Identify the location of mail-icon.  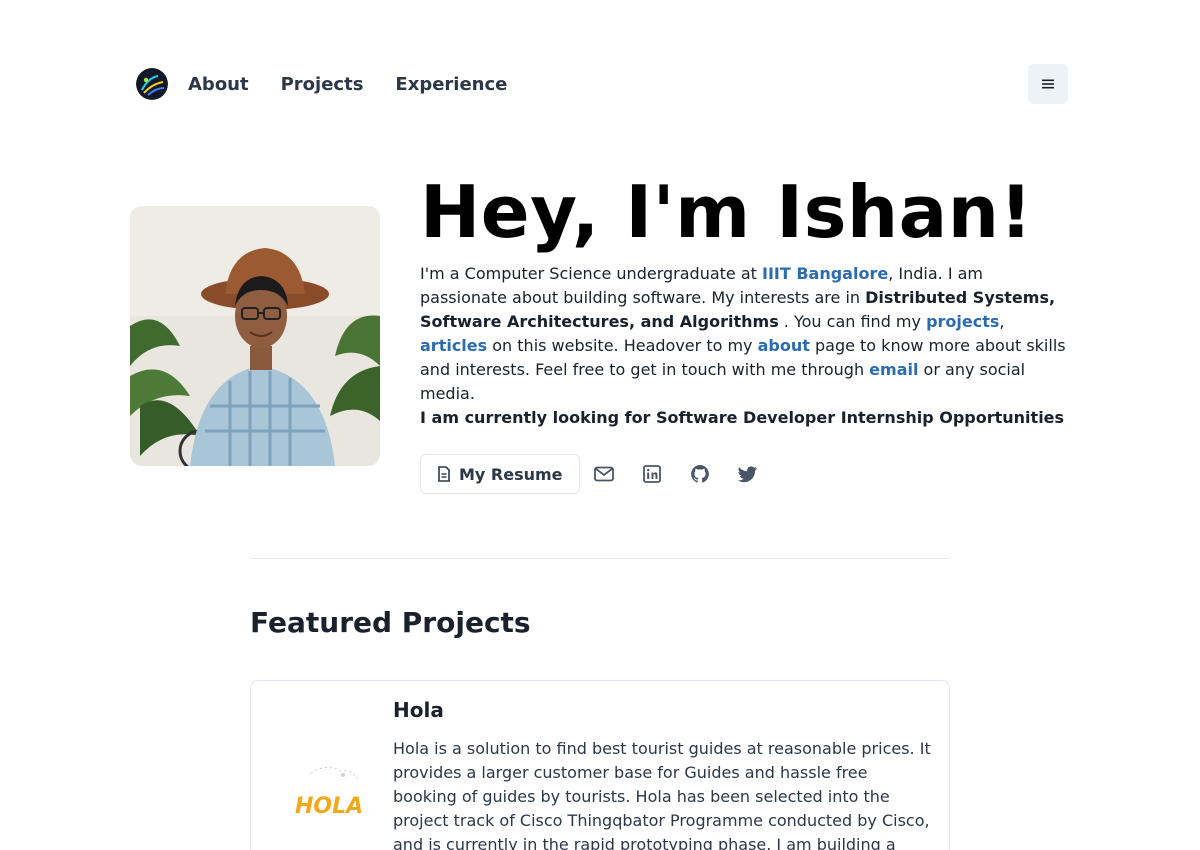
(603, 474).